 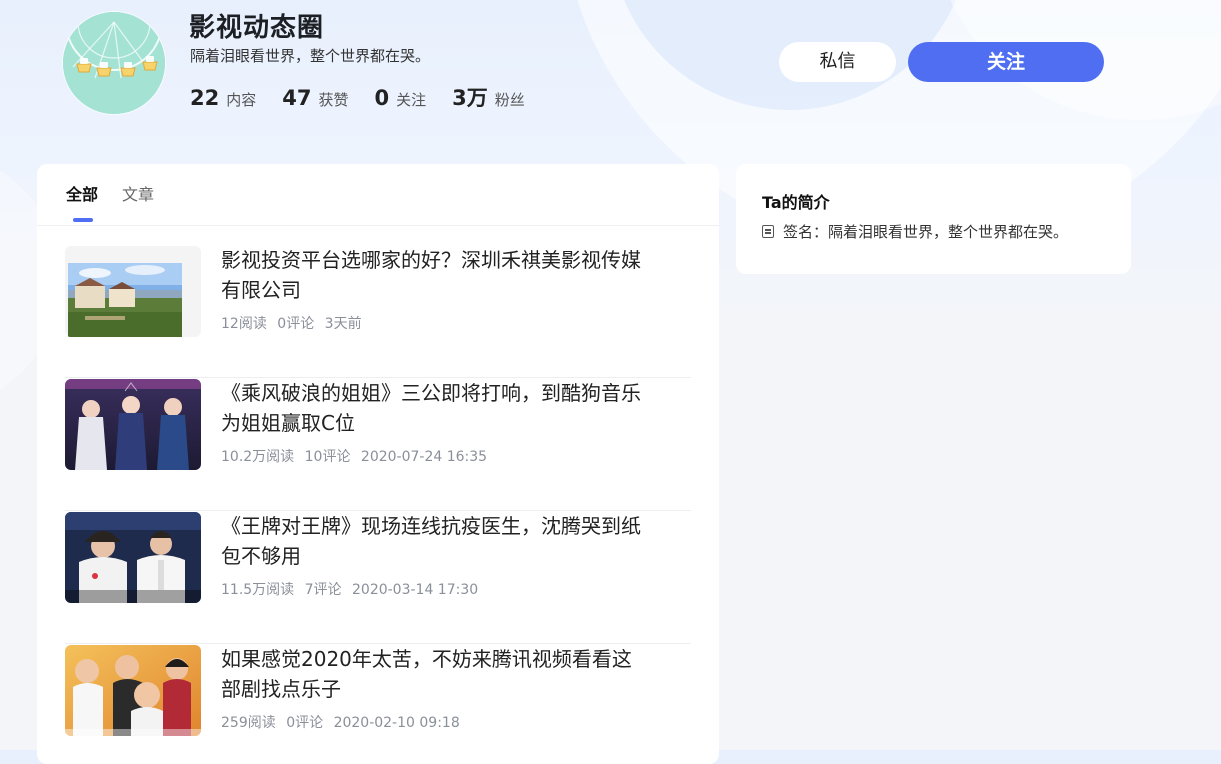 What do you see at coordinates (415, 590) in the screenshot?
I see `publish-time: 2020-03-14 17:30` at bounding box center [415, 590].